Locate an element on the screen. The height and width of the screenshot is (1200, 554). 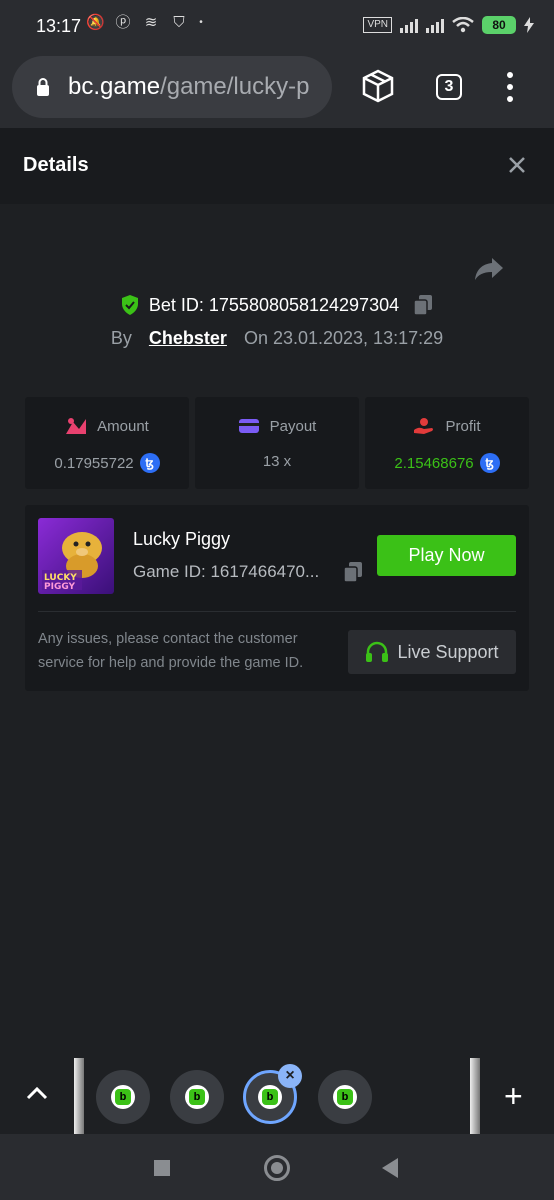
status-time: 13:17 is located at coordinates (59, 26).